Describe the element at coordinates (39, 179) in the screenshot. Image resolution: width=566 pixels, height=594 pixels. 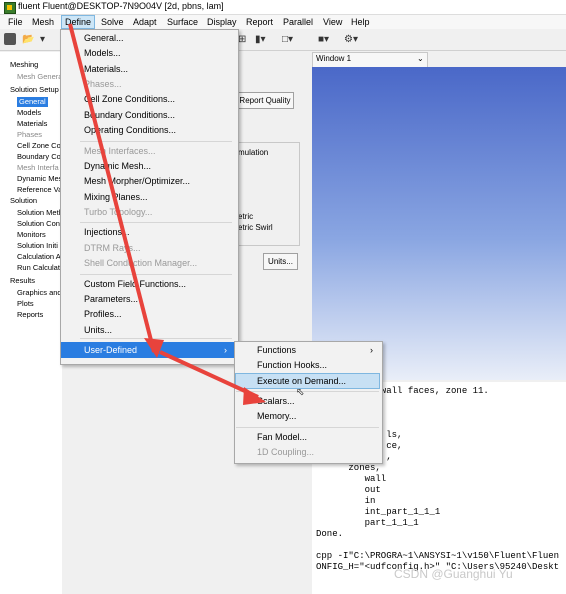
I see `tree-item-dynamic-mes: Dynamic Mes` at that location.